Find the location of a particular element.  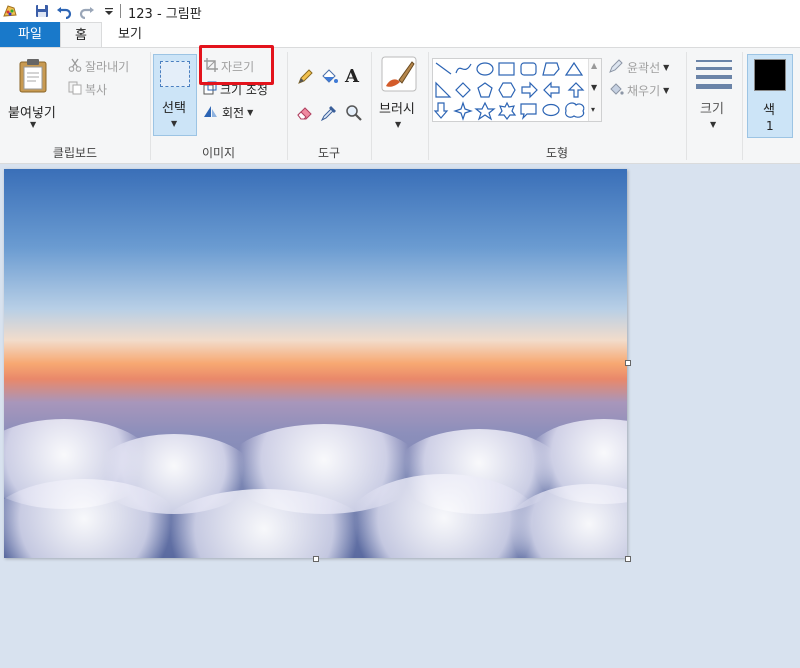

clipboard-group-label: 클립보드 is located at coordinates (75, 153).